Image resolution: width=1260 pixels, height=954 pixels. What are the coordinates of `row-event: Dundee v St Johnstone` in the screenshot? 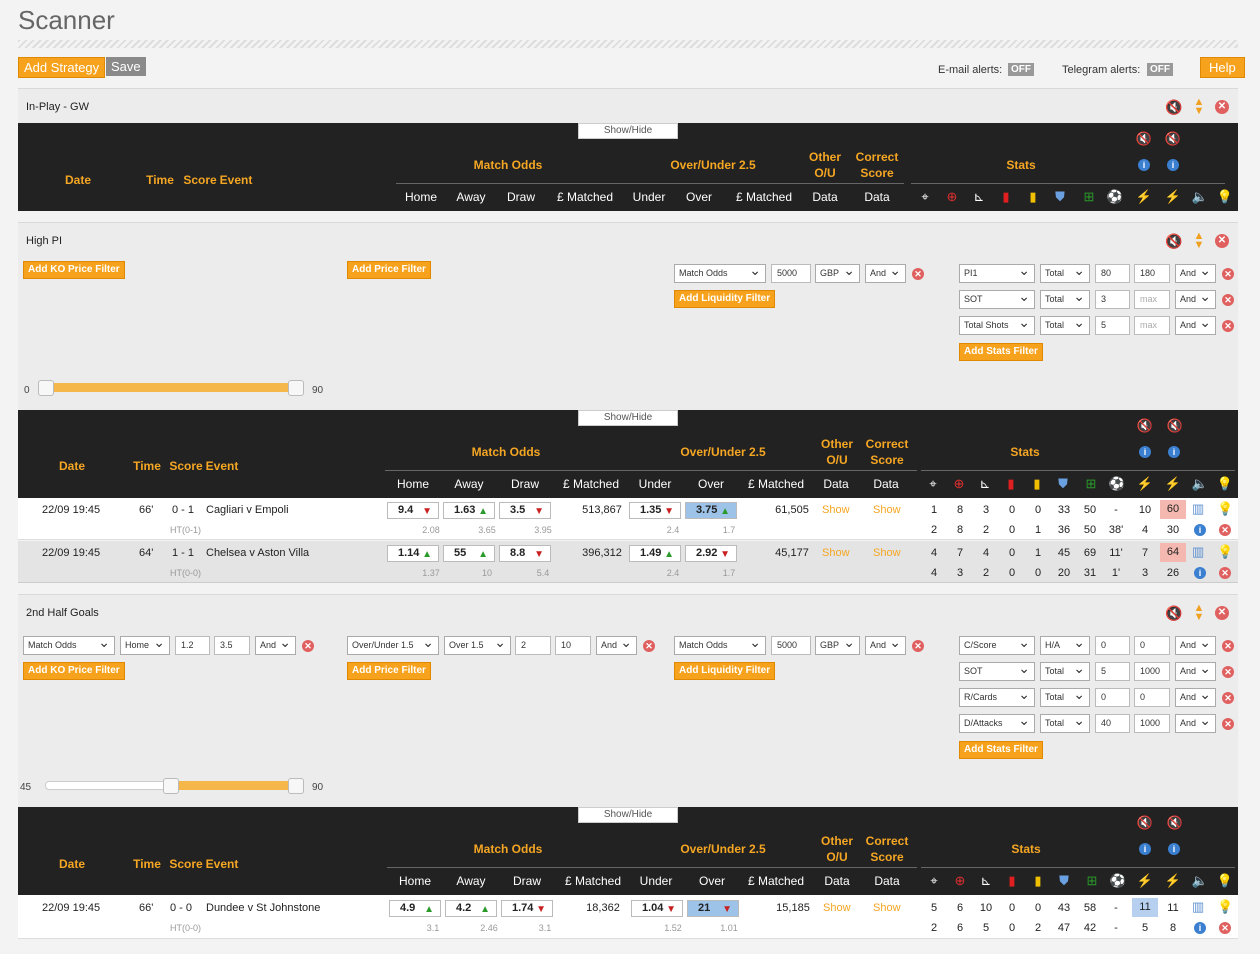 It's located at (263, 908).